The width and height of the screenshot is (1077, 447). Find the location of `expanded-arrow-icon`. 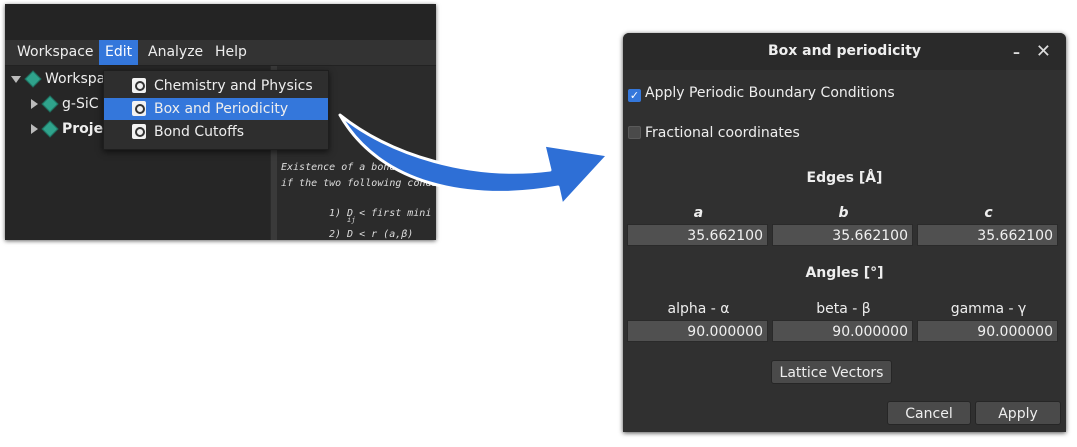

expanded-arrow-icon is located at coordinates (16, 79).